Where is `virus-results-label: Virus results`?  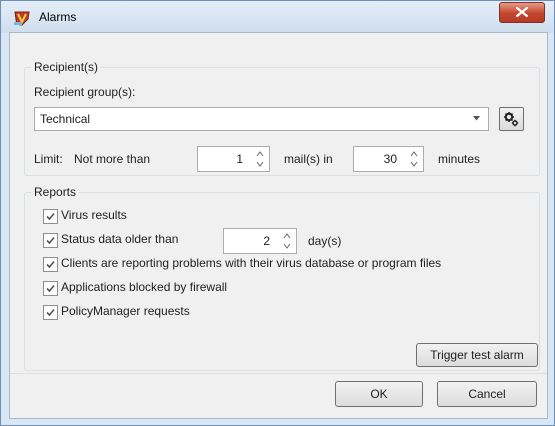 virus-results-label: Virus results is located at coordinates (94, 215).